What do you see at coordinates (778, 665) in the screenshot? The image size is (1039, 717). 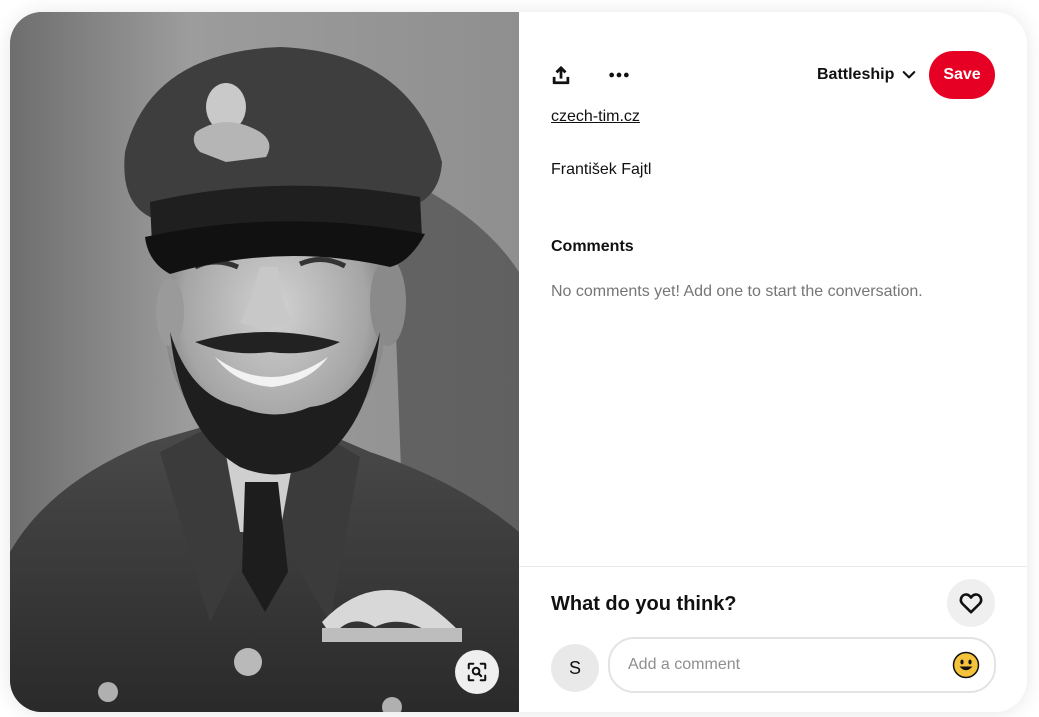 I see `comment-input` at bounding box center [778, 665].